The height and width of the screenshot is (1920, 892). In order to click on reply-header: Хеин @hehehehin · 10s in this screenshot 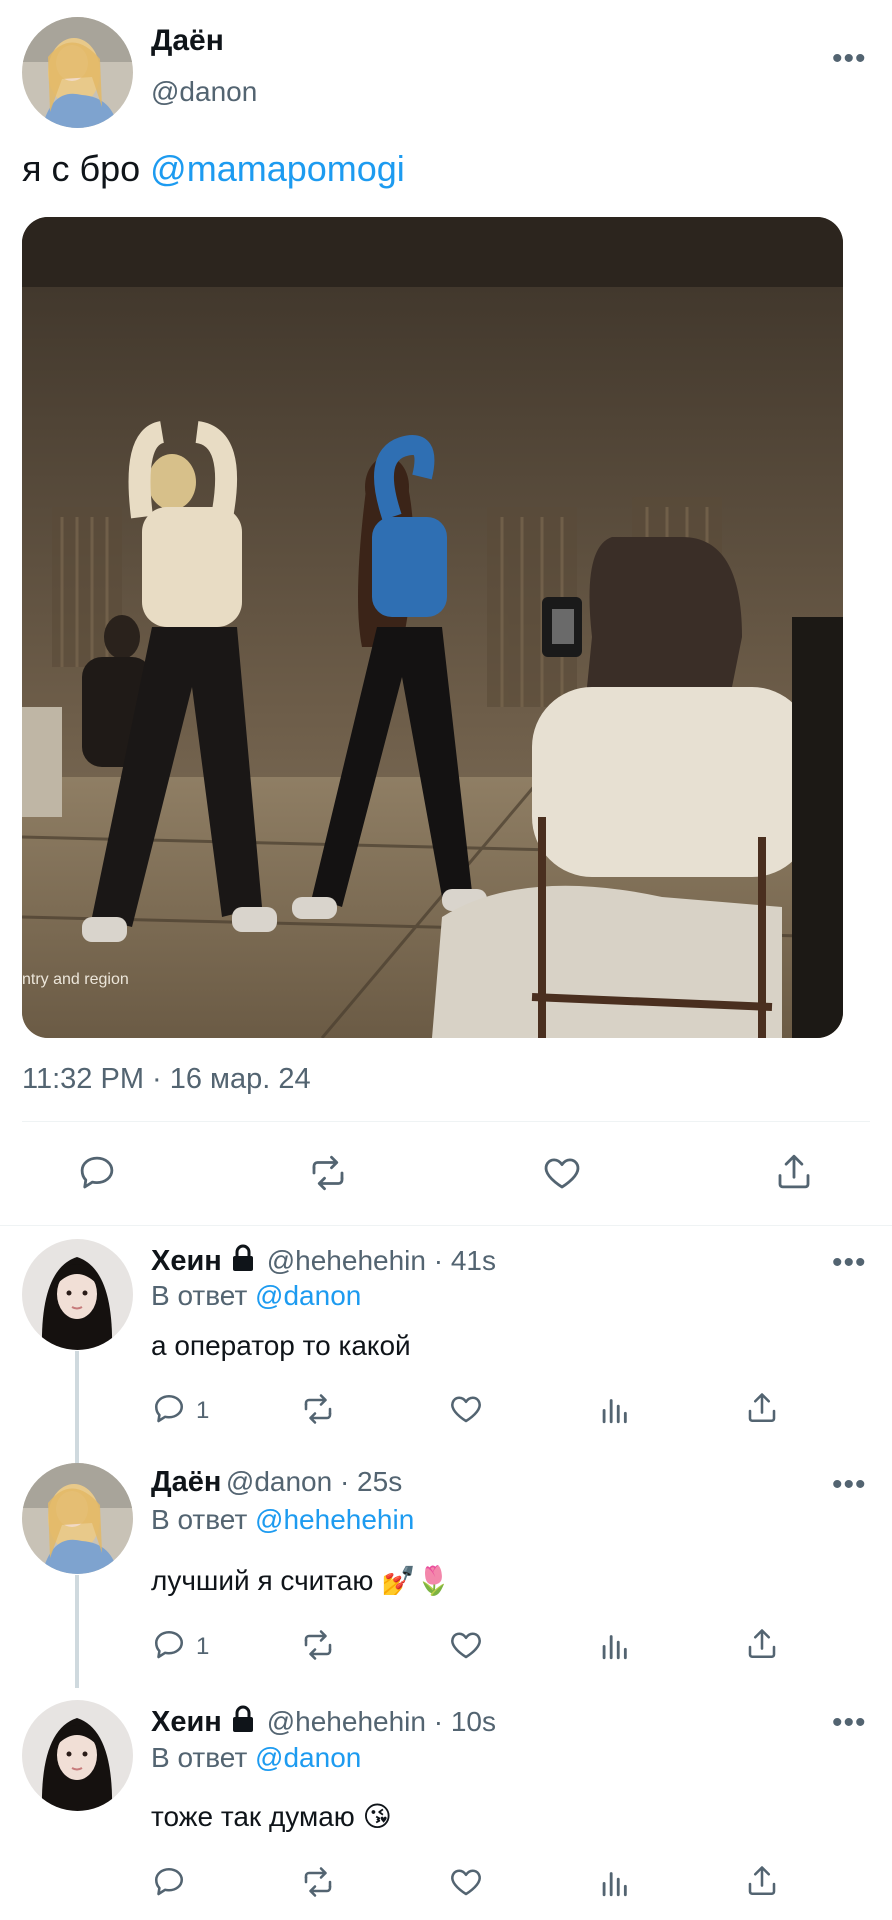, I will do `click(323, 1722)`.